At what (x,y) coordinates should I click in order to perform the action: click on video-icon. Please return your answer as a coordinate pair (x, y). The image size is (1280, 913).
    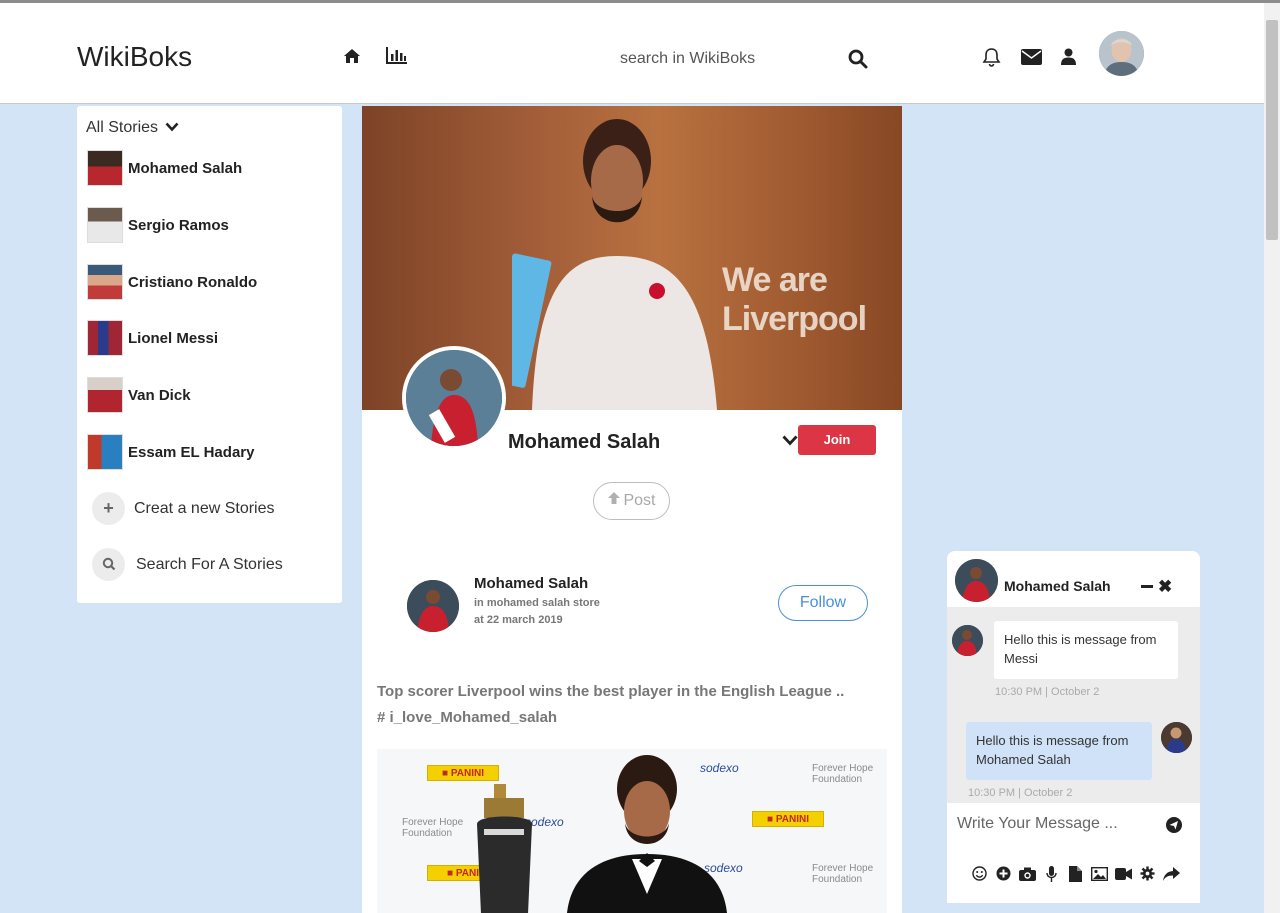
    Looking at the image, I should click on (1123, 873).